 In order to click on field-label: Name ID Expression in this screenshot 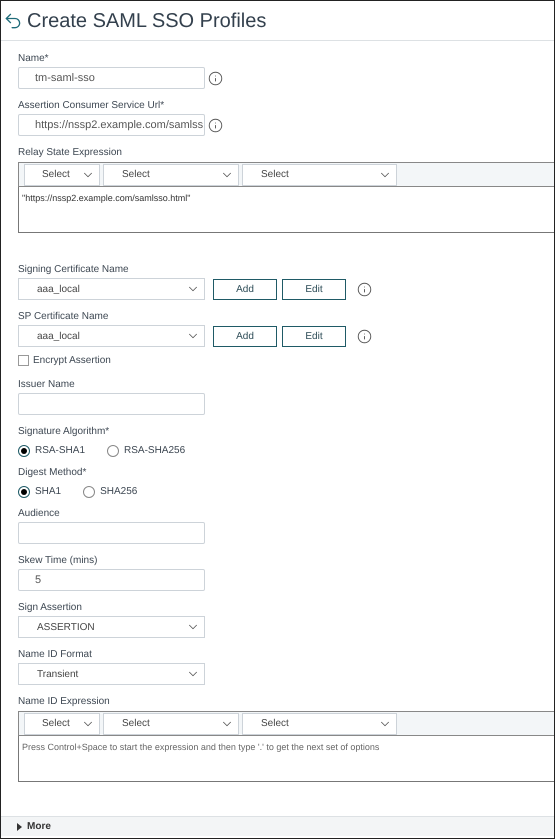, I will do `click(64, 701)`.